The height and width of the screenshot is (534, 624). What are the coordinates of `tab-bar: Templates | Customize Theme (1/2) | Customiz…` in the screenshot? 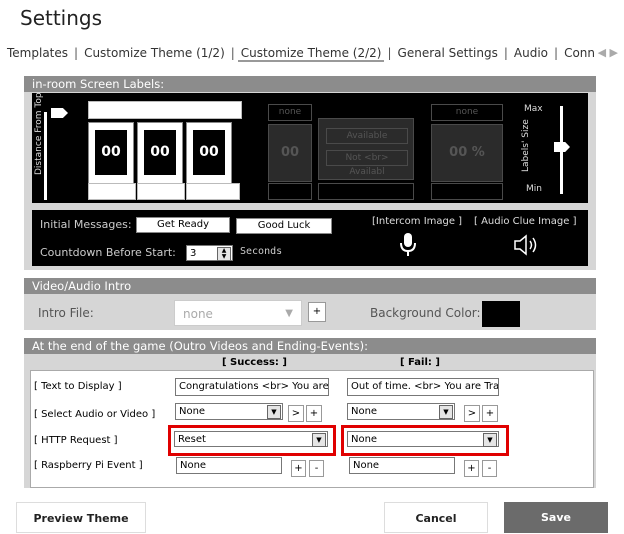 It's located at (304, 57).